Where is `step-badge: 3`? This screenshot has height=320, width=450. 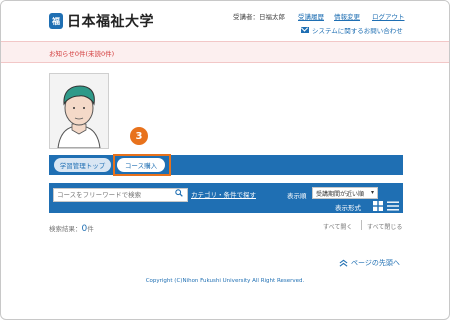
step-badge: 3 is located at coordinates (139, 136).